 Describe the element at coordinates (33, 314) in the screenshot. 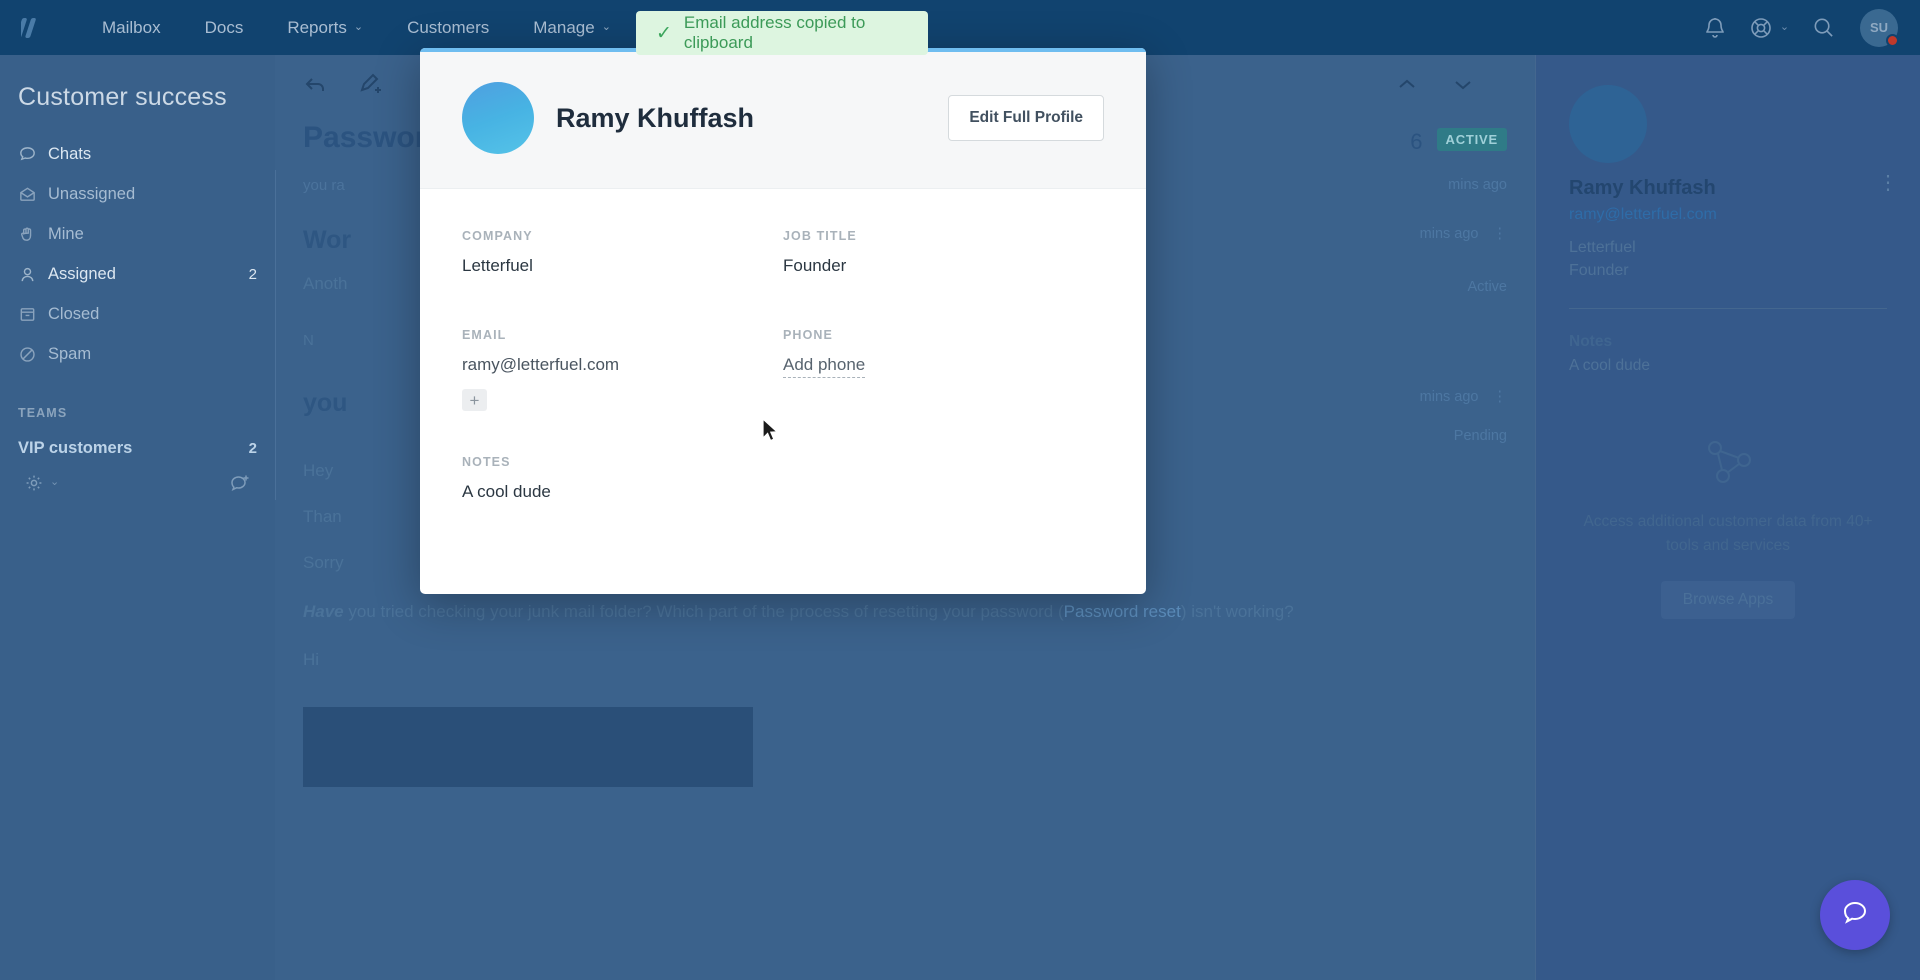

I see `archive-box-icon` at that location.